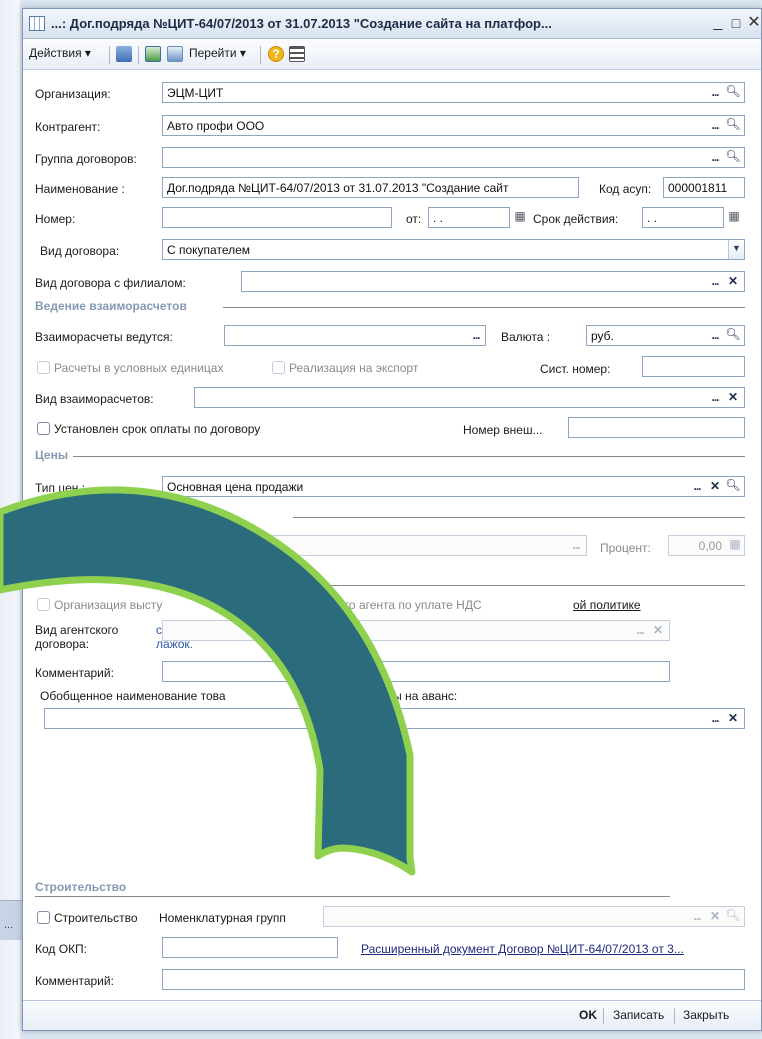 Image resolution: width=762 pixels, height=1039 pixels. Describe the element at coordinates (110, 283) in the screenshot. I see `branch-contract-kind-label: Вид договора с филиалом:` at that location.